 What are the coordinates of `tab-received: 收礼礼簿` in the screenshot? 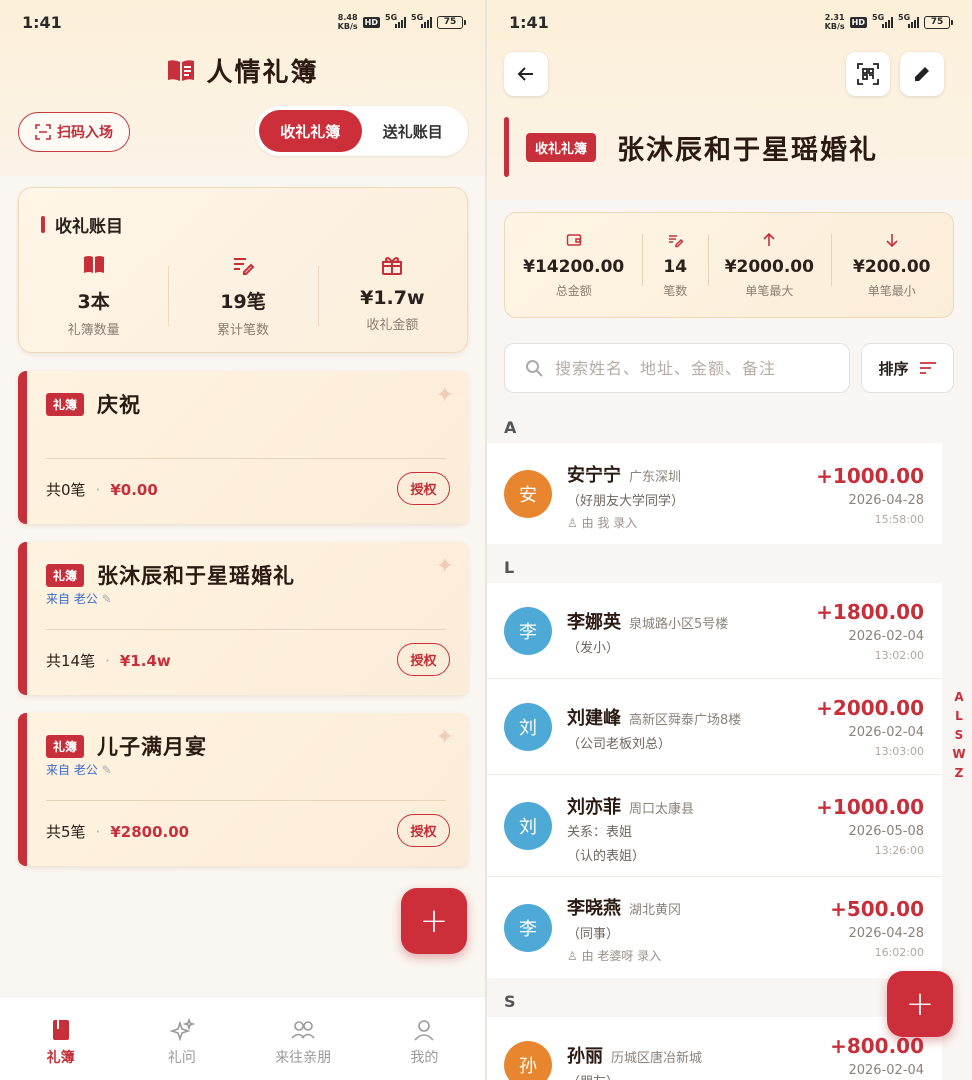 It's located at (310, 131).